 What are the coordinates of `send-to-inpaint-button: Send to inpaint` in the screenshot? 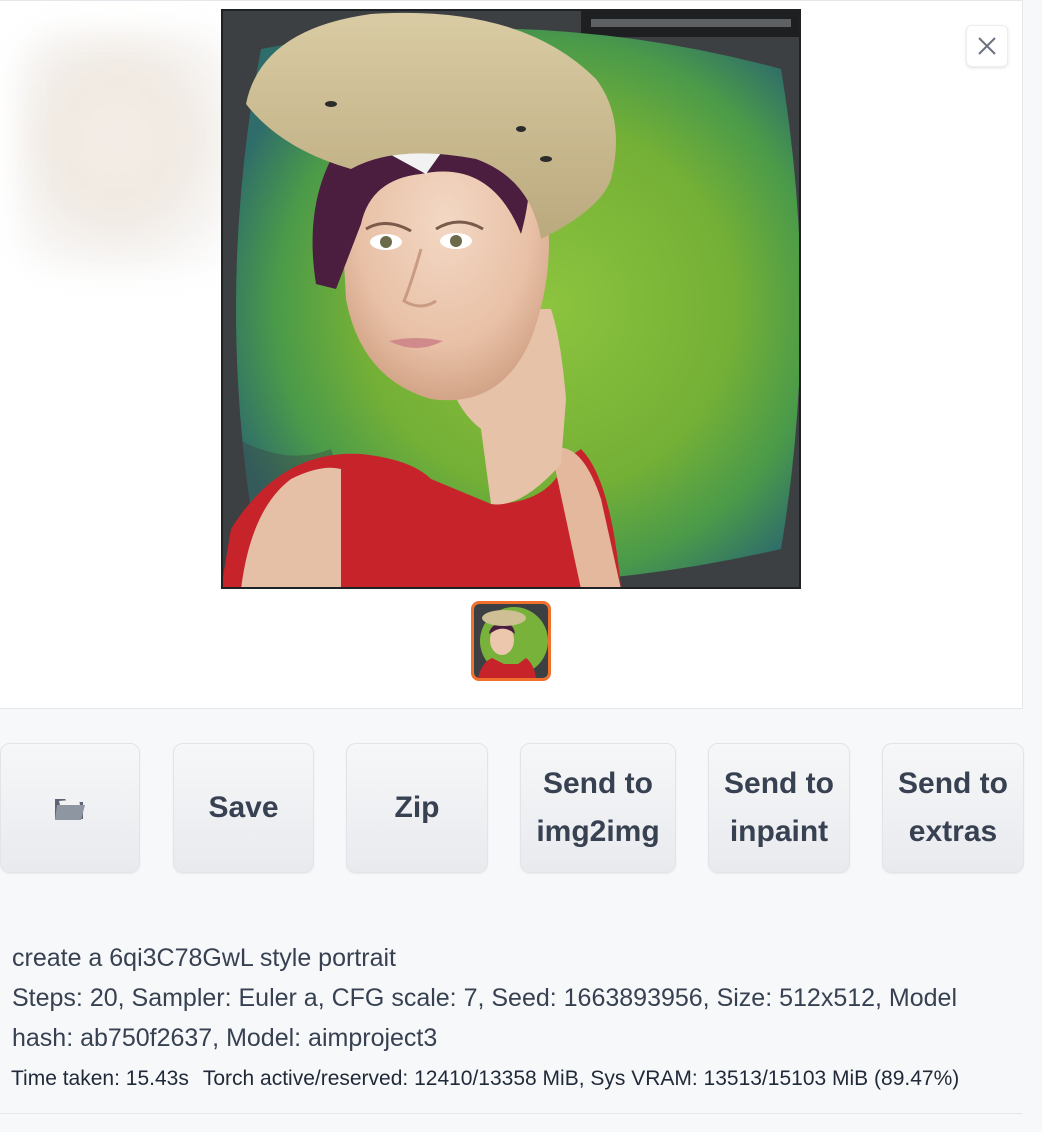 It's located at (779, 808).